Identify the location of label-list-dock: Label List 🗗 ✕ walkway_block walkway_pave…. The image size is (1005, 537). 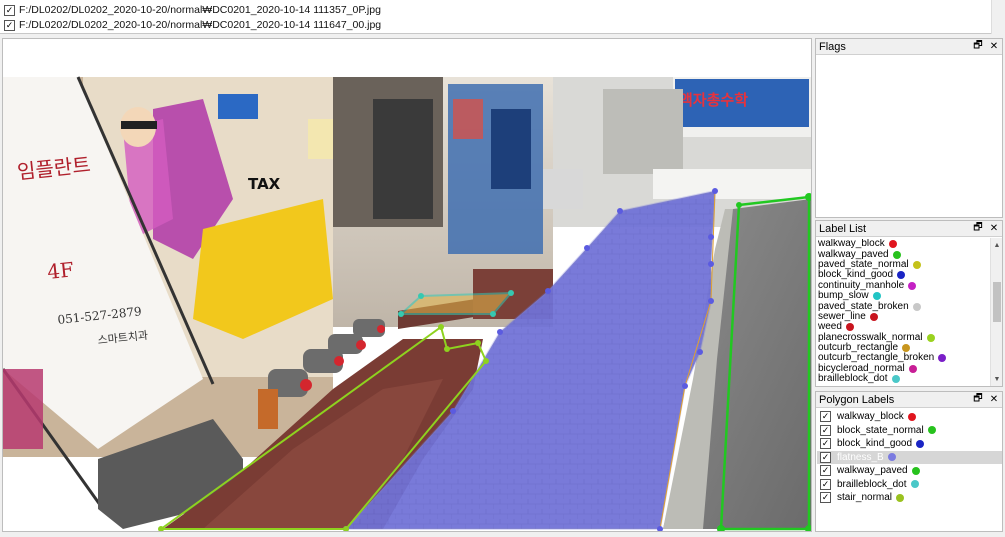
(909, 303).